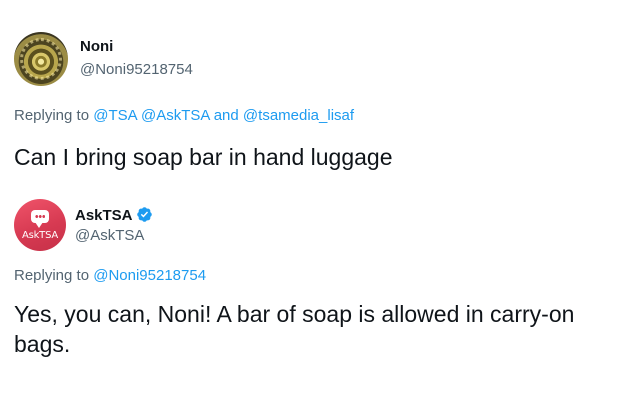  I want to click on avatar-noni, so click(41, 59).